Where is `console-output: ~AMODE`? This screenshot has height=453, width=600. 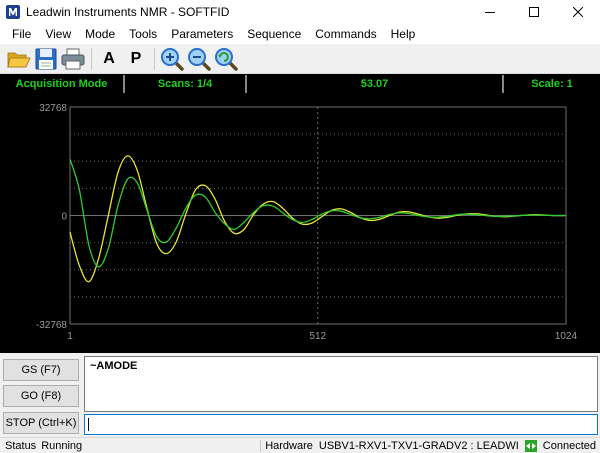 console-output: ~AMODE is located at coordinates (341, 384).